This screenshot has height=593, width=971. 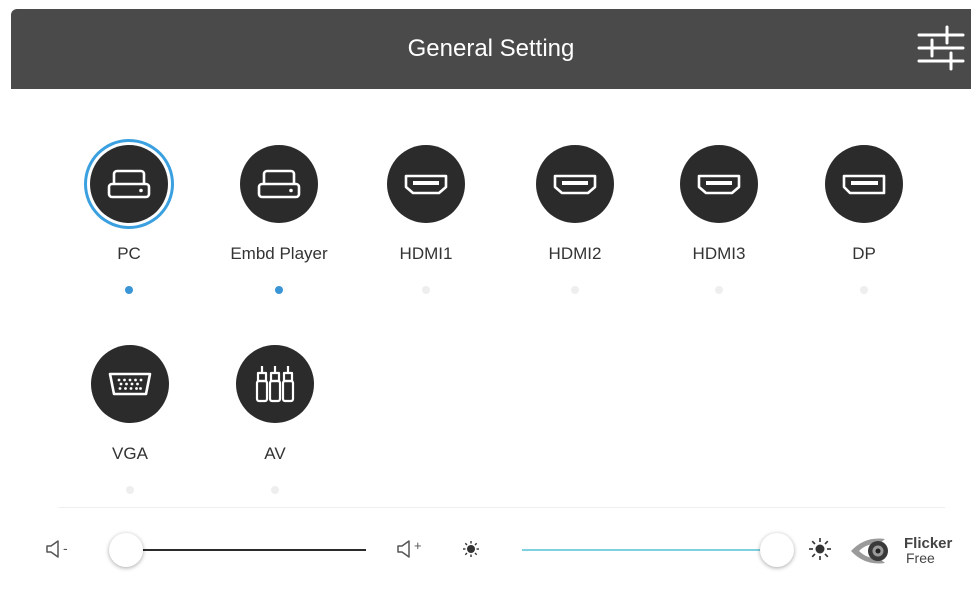 I want to click on embedded-player-icon, so click(x=279, y=184).